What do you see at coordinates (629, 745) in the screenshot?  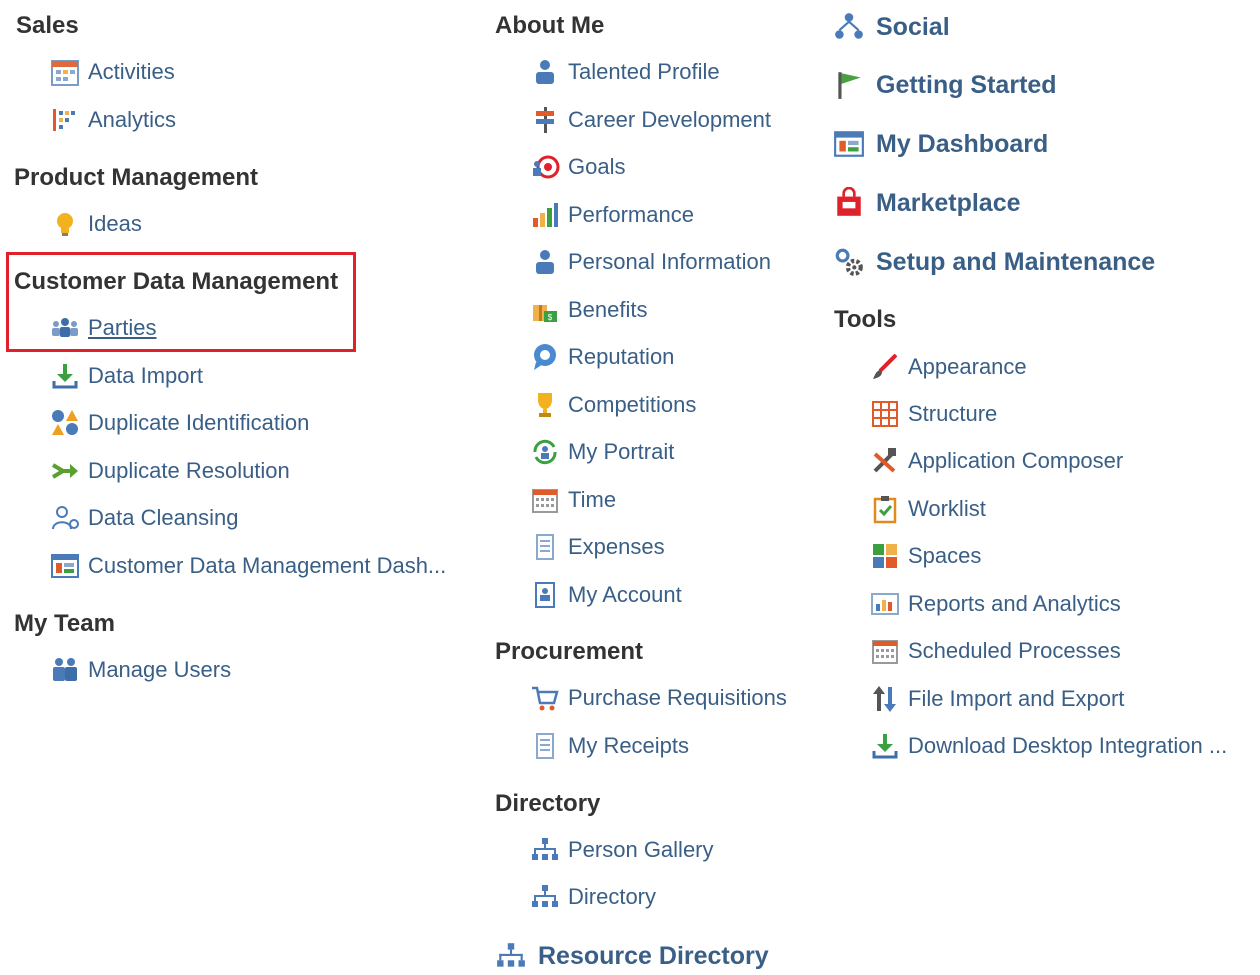 I see `nav-item-label: My Receipts` at bounding box center [629, 745].